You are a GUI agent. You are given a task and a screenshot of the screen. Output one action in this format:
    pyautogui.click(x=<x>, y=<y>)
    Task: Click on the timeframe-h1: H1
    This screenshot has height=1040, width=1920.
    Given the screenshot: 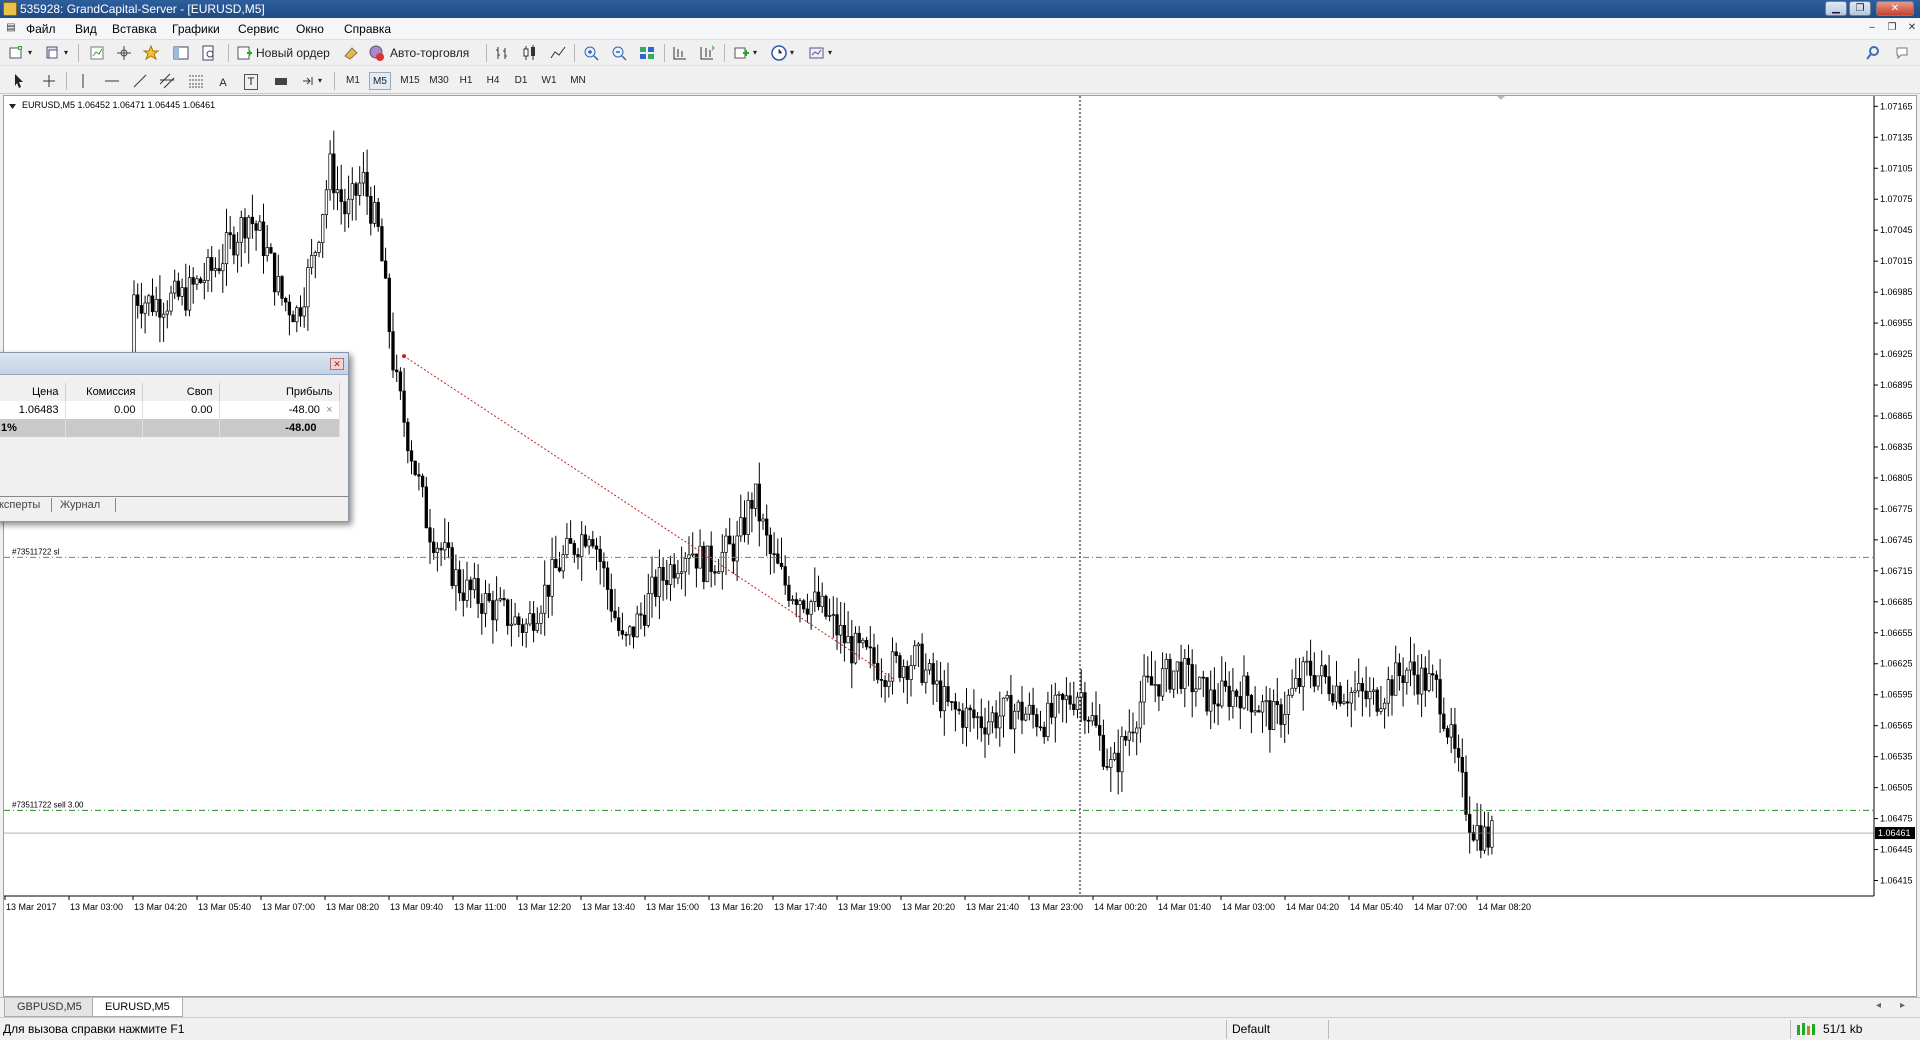 What is the action you would take?
    pyautogui.click(x=466, y=81)
    